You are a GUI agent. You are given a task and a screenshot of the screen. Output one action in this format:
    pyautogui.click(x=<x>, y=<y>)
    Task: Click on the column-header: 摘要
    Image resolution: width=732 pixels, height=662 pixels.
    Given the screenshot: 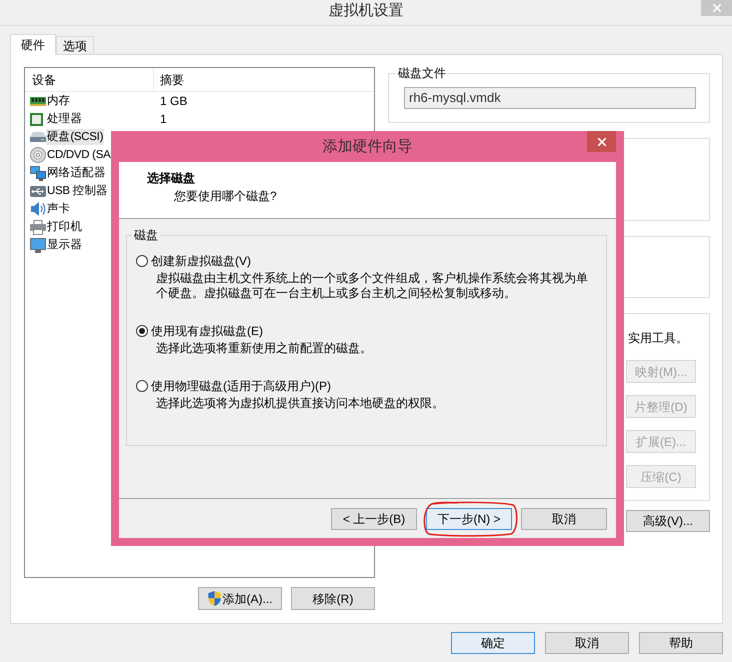 What is the action you would take?
    pyautogui.click(x=172, y=79)
    